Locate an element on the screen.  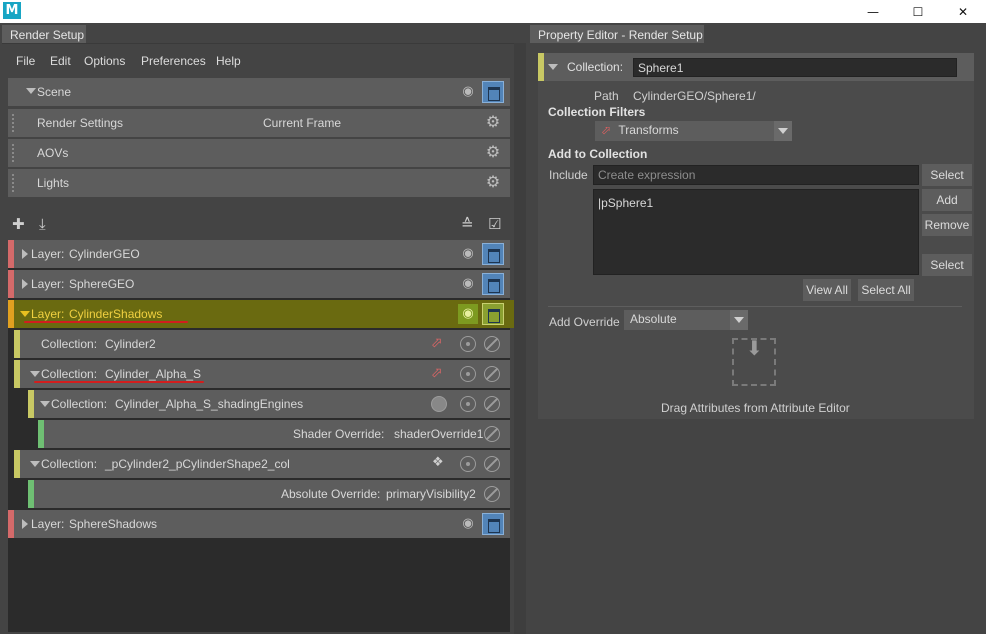
menu-options: Options is located at coordinates (104, 61).